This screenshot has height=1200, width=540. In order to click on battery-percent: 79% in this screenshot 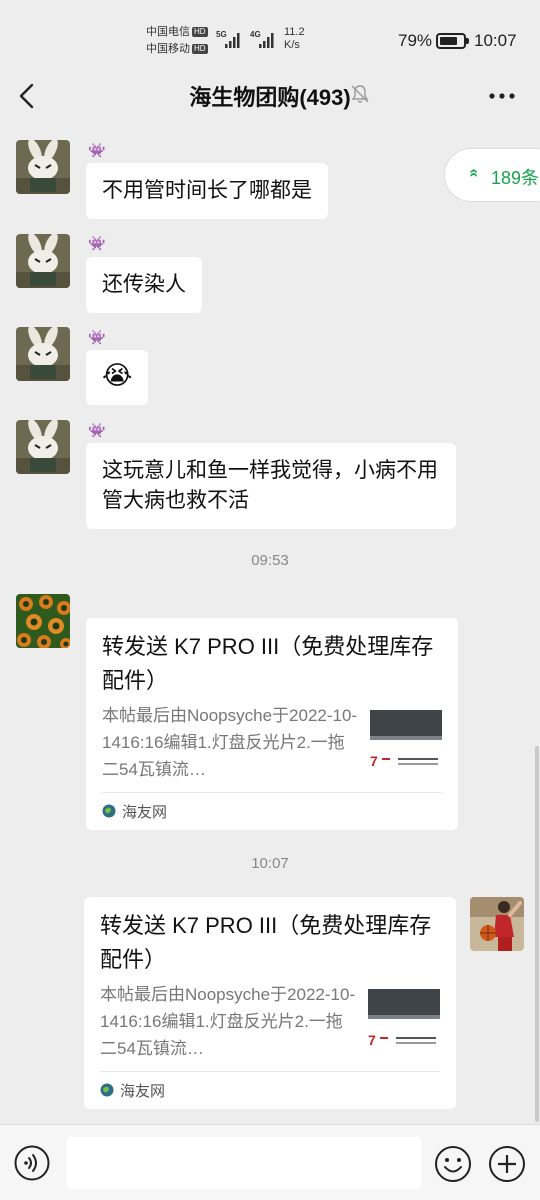, I will do `click(415, 40)`.